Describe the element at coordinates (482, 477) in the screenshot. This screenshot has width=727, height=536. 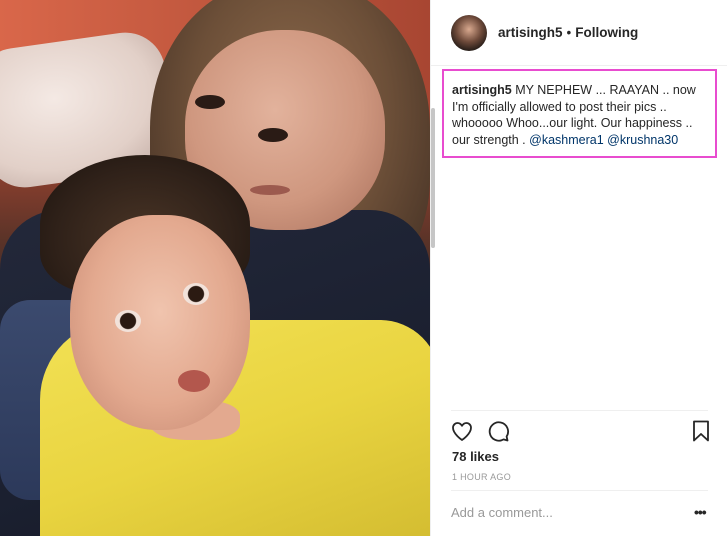
I see `post-timestamp: 1 HOUR AGO` at that location.